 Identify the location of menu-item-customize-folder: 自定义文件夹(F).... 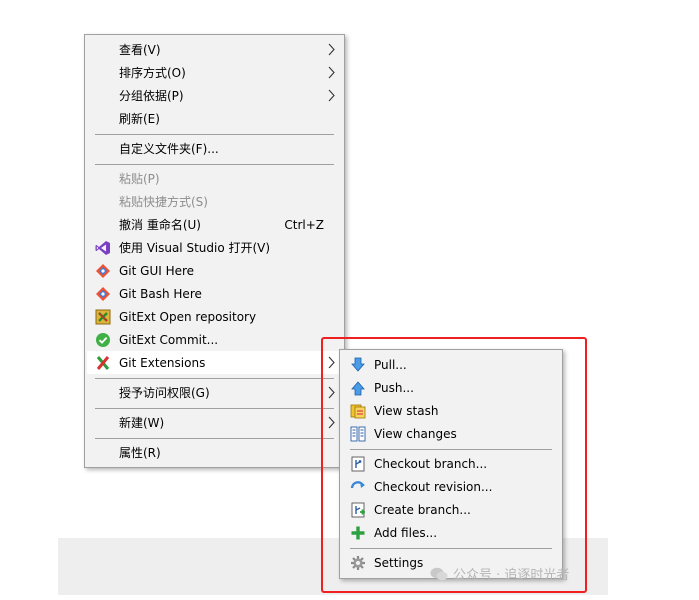
(214, 148).